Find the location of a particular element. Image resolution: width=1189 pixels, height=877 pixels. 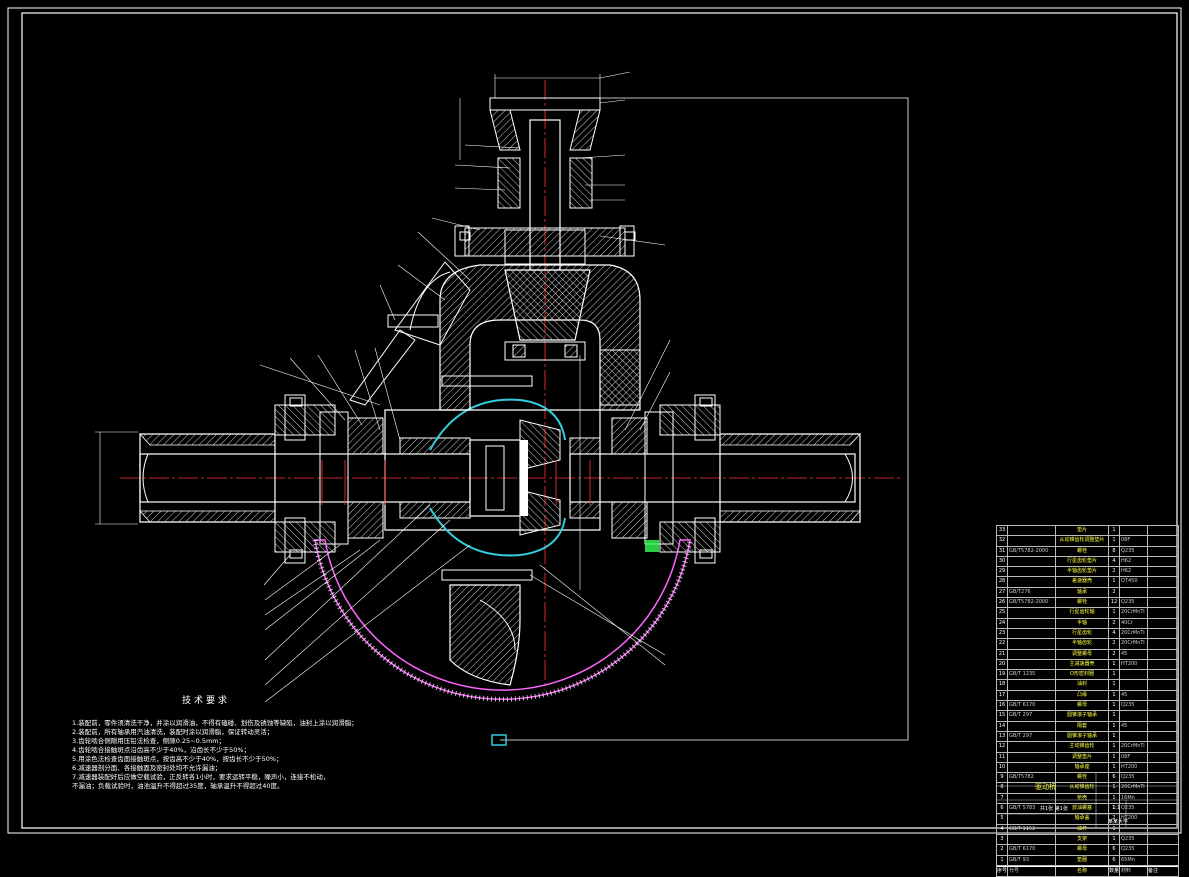

bom-cell: GB/T 6170 is located at coordinates (1032, 706).